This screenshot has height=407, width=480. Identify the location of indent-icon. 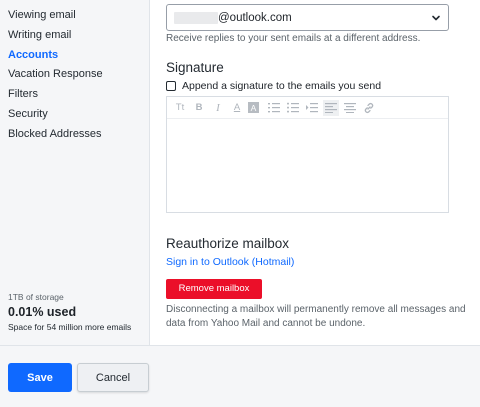
(312, 108).